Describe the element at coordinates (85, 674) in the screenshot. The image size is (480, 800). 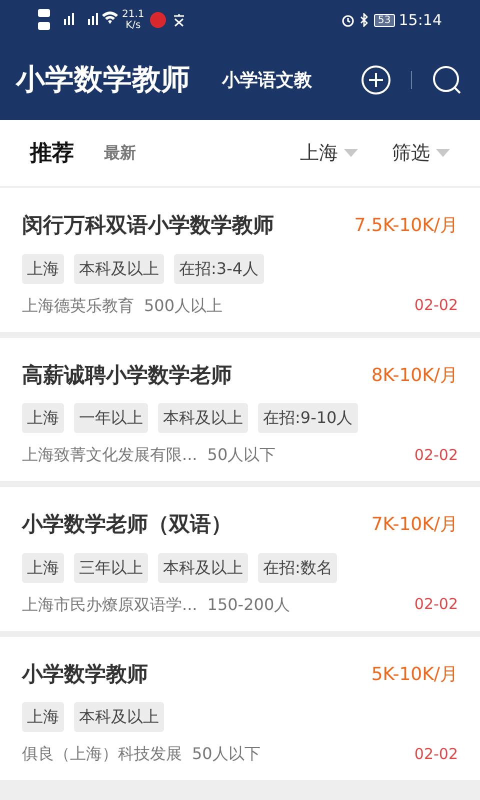
I see `job-title: 小学数学教师` at that location.